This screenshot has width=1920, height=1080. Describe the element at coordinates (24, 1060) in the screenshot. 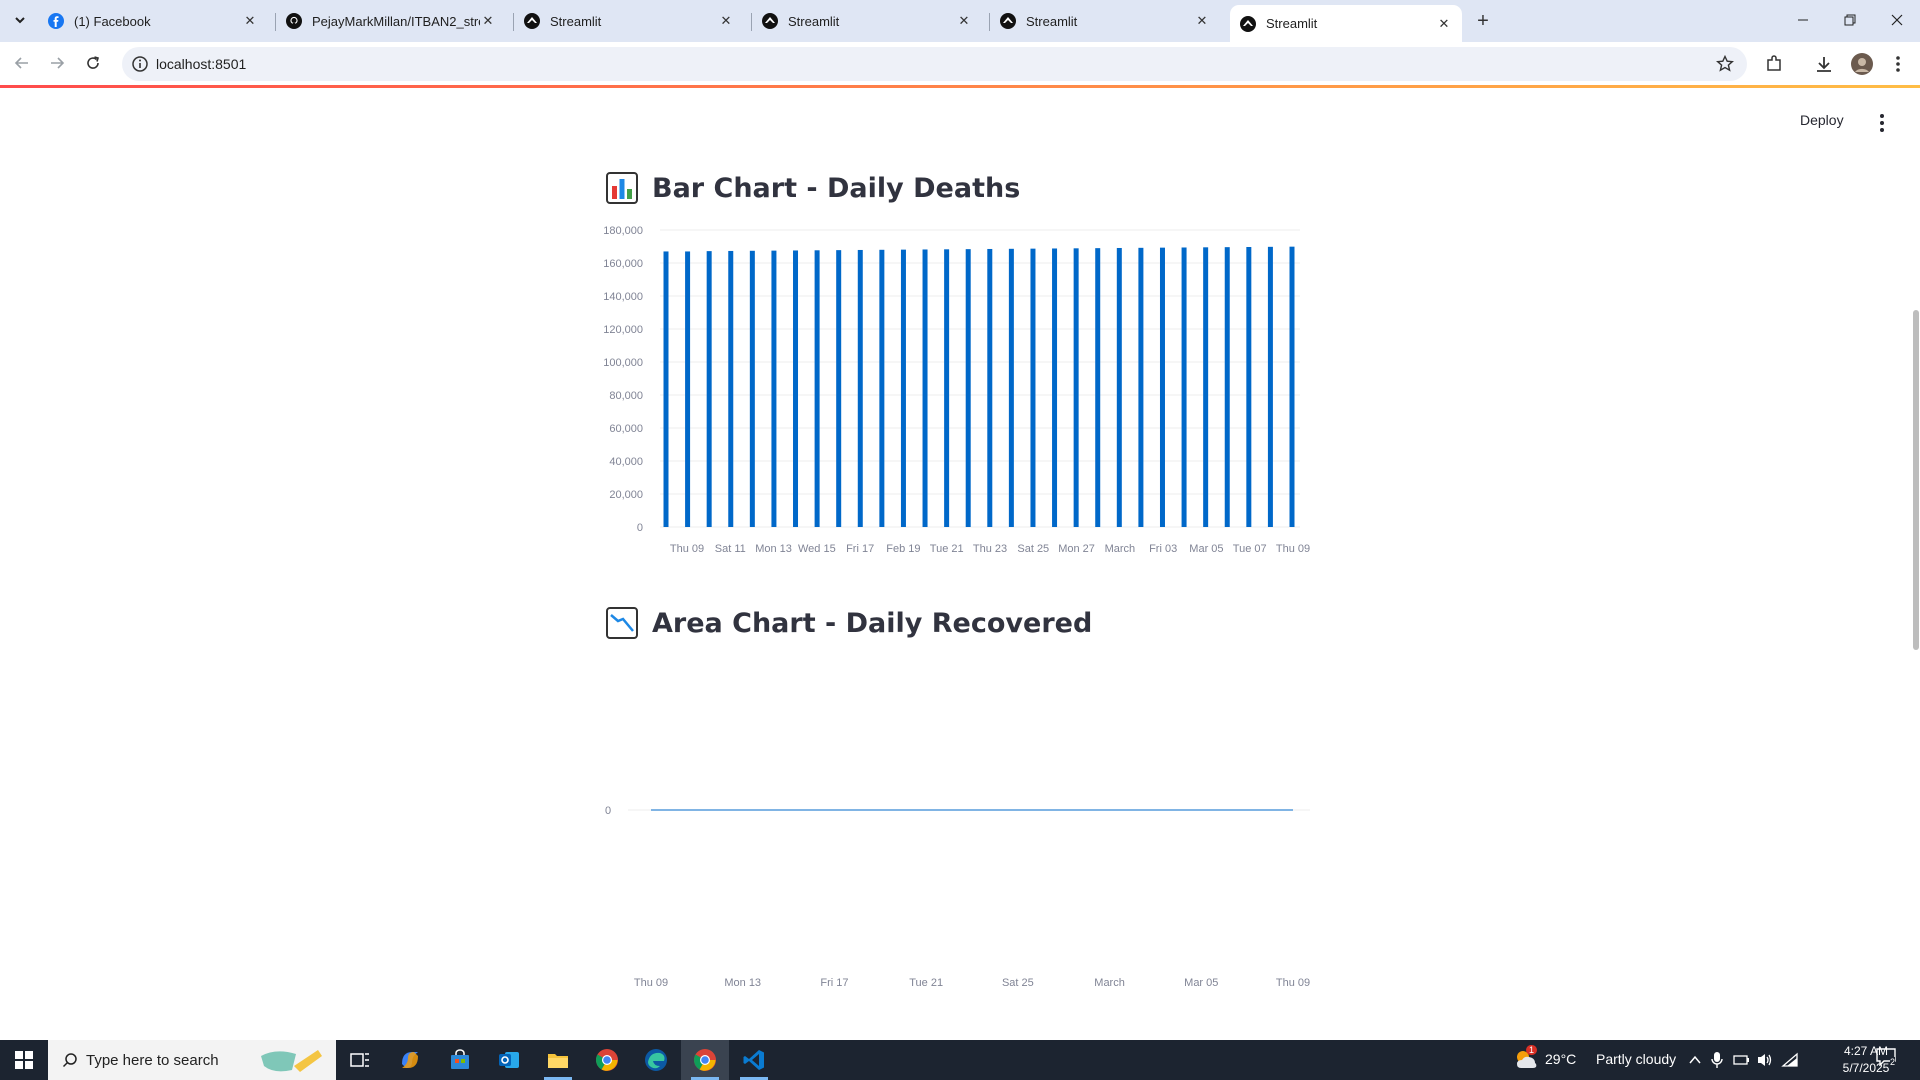

I see `start-button` at that location.